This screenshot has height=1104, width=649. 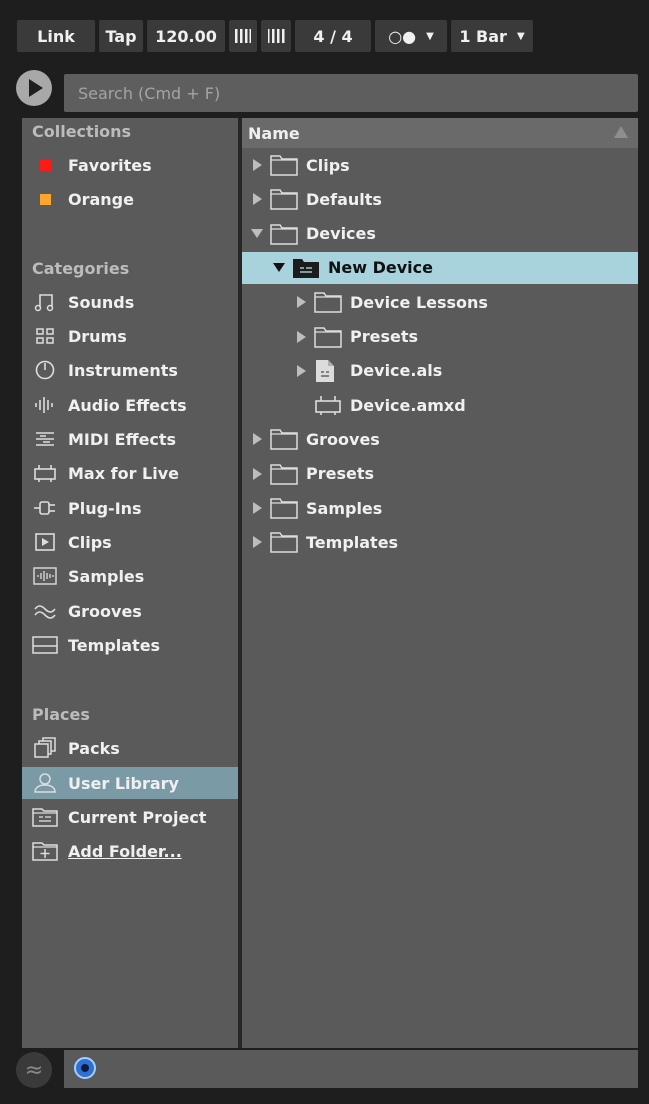 I want to click on metronome-icon: ○●, so click(x=402, y=36).